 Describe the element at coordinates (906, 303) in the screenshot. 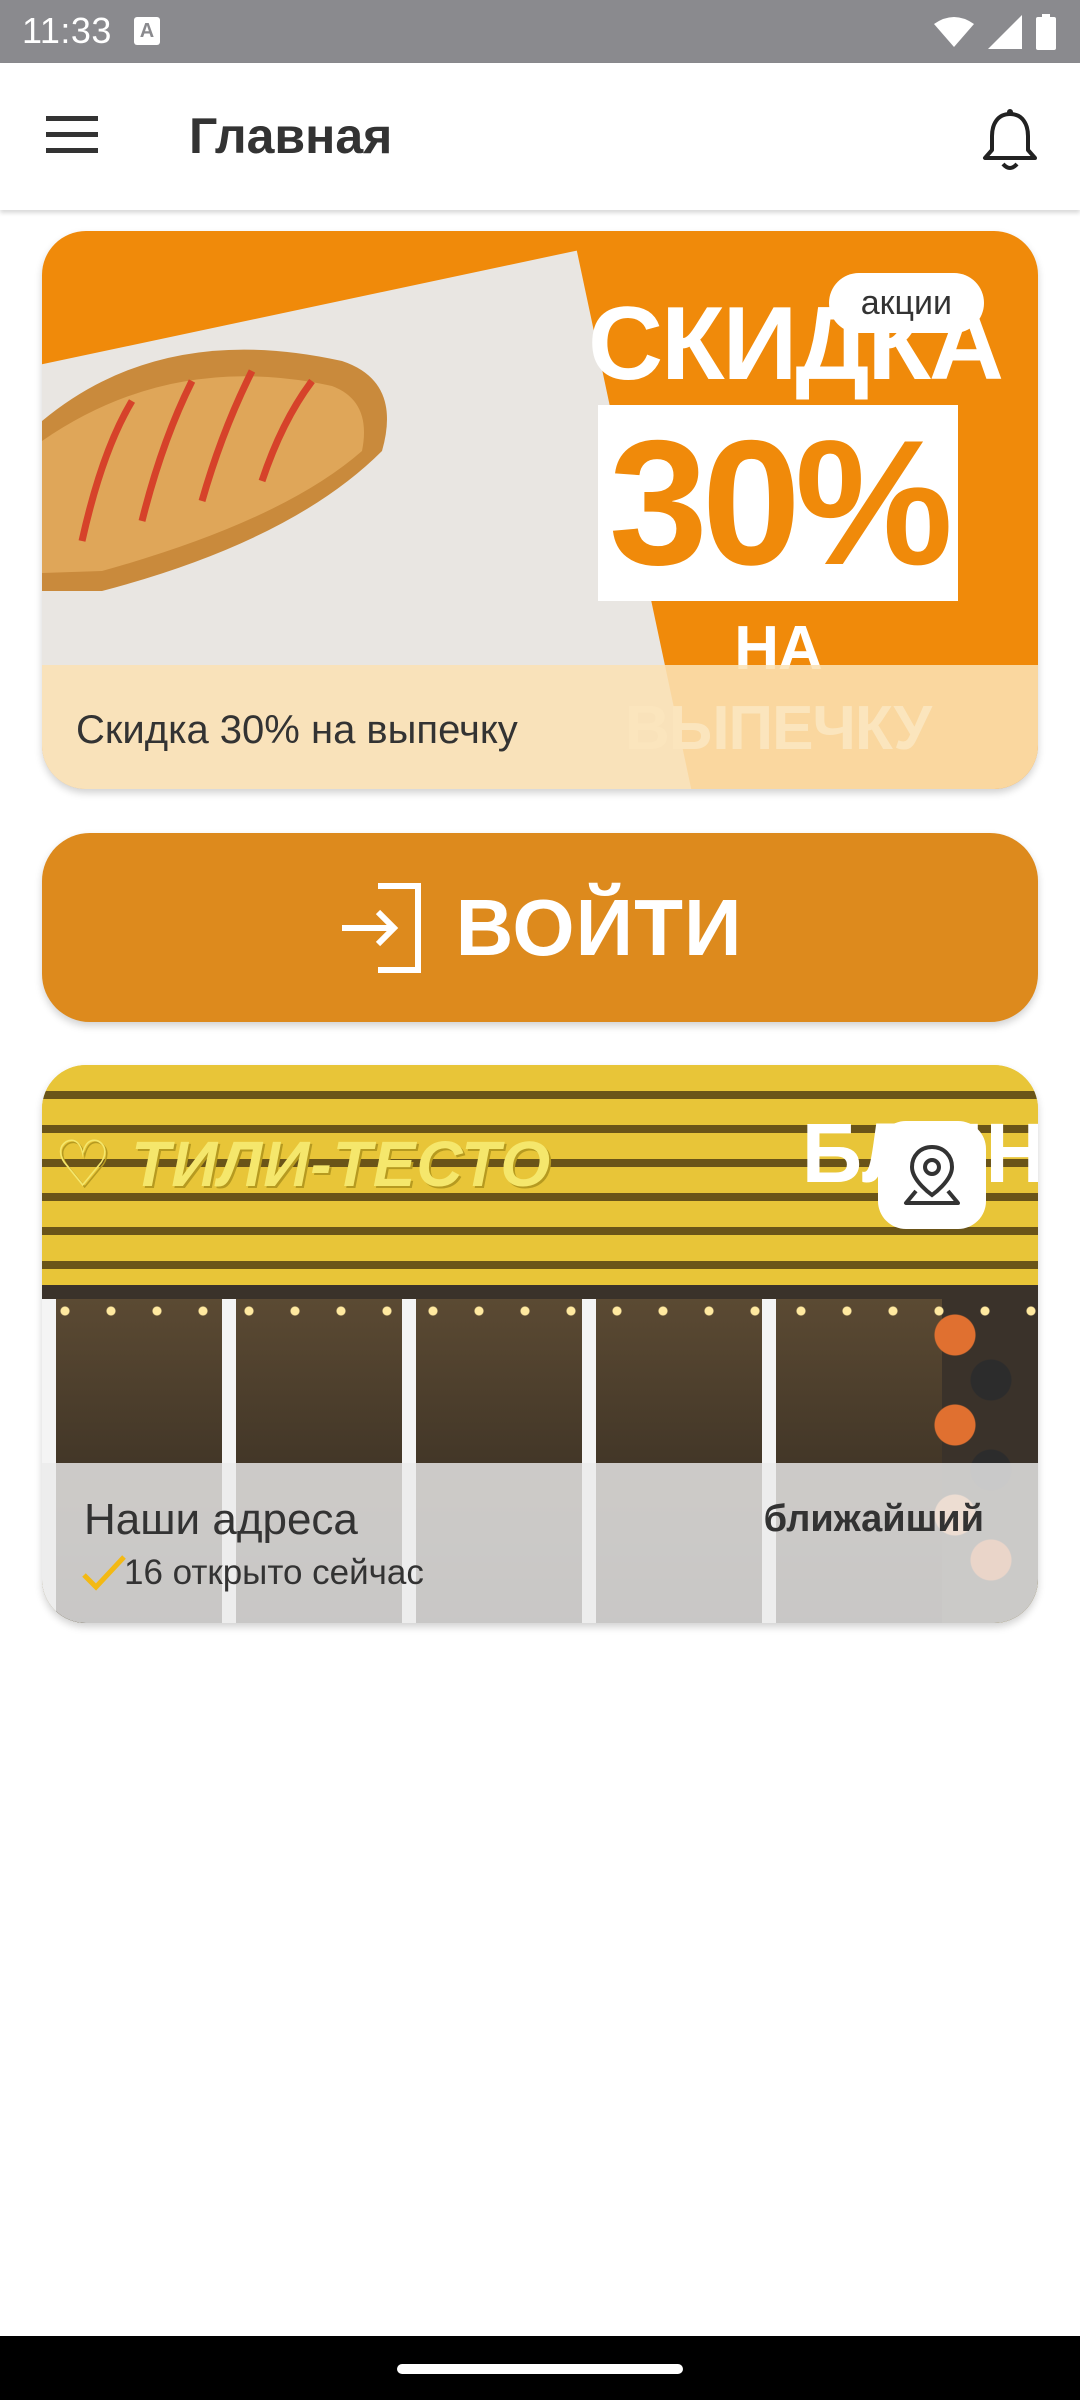

I see `promo-chip: акции` at that location.